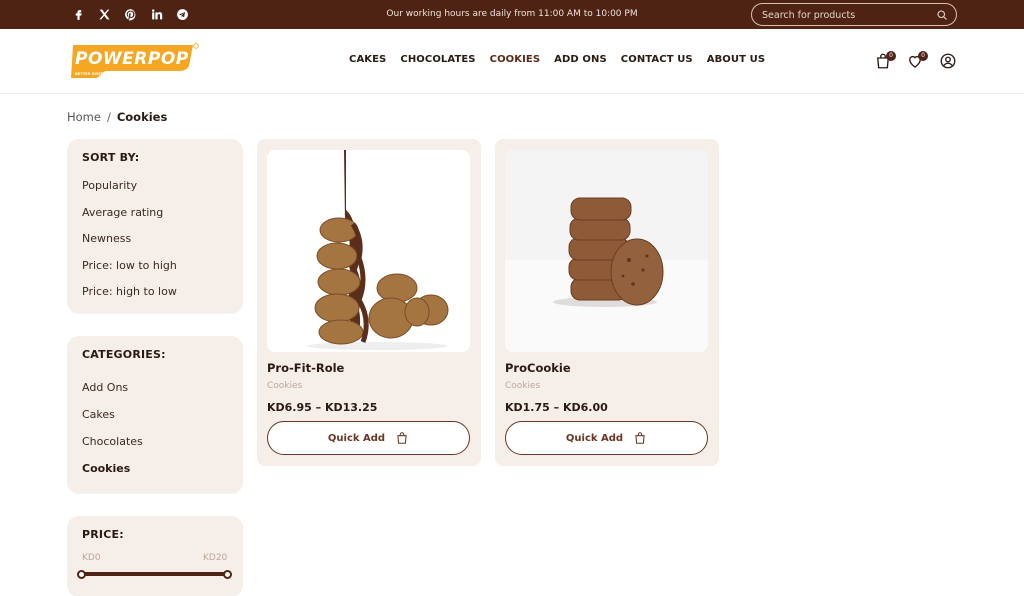 This screenshot has height=596, width=1024. I want to click on search-box, so click(854, 14).